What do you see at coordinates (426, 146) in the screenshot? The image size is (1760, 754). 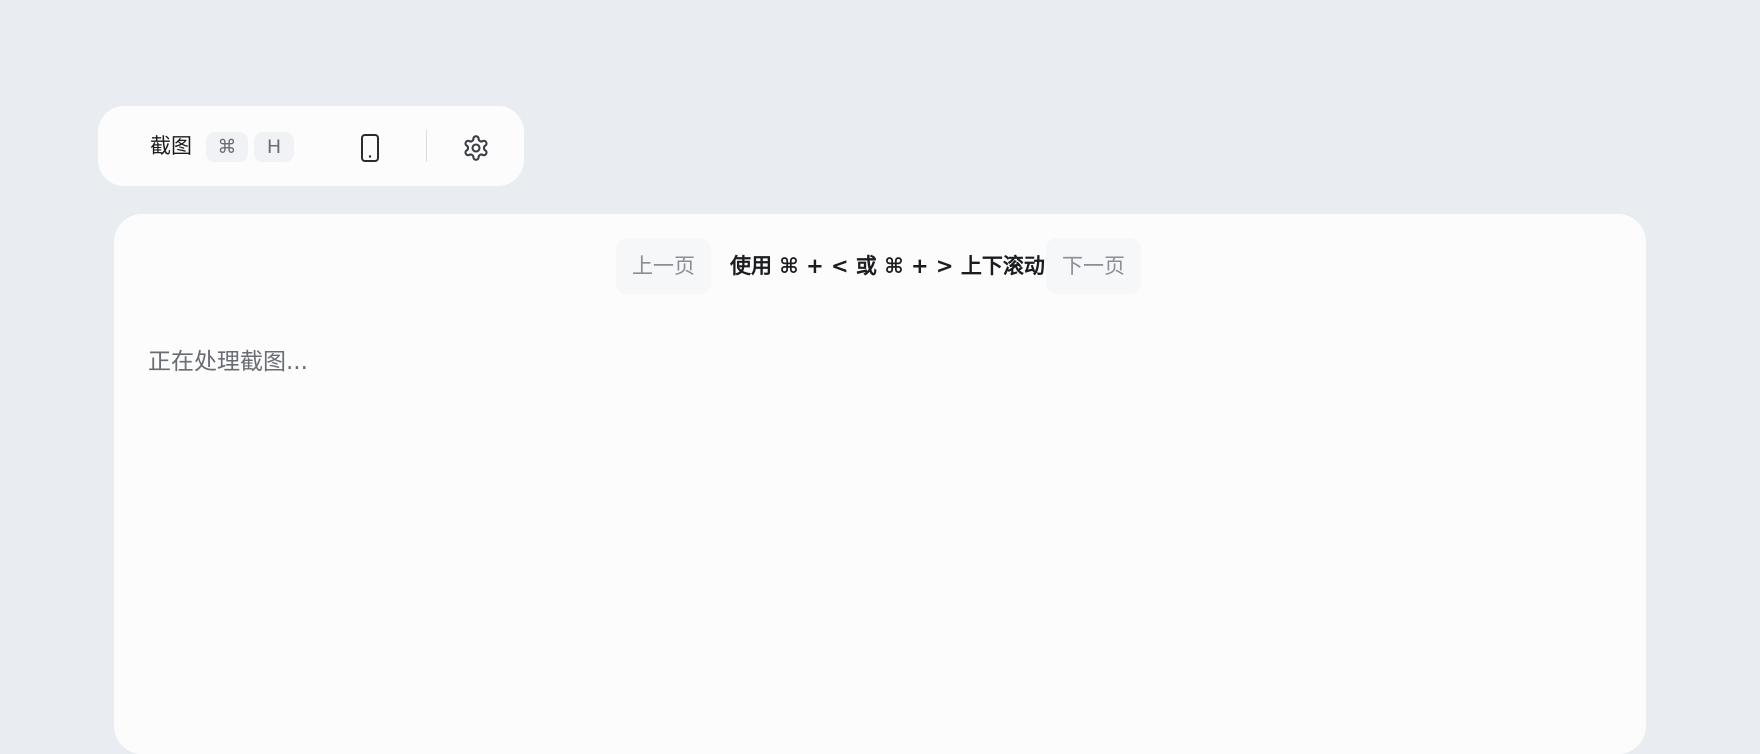 I see `toolbar-divider` at bounding box center [426, 146].